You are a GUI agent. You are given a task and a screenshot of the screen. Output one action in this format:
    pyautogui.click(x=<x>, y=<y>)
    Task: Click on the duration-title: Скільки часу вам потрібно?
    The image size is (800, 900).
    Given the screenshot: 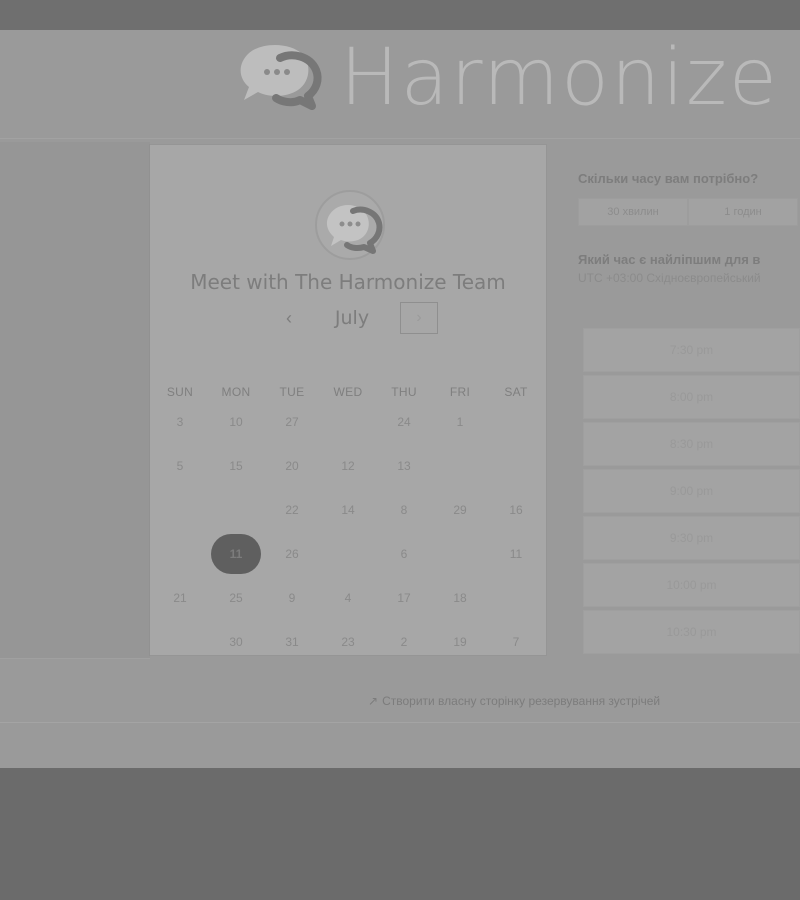 What is the action you would take?
    pyautogui.click(x=668, y=178)
    